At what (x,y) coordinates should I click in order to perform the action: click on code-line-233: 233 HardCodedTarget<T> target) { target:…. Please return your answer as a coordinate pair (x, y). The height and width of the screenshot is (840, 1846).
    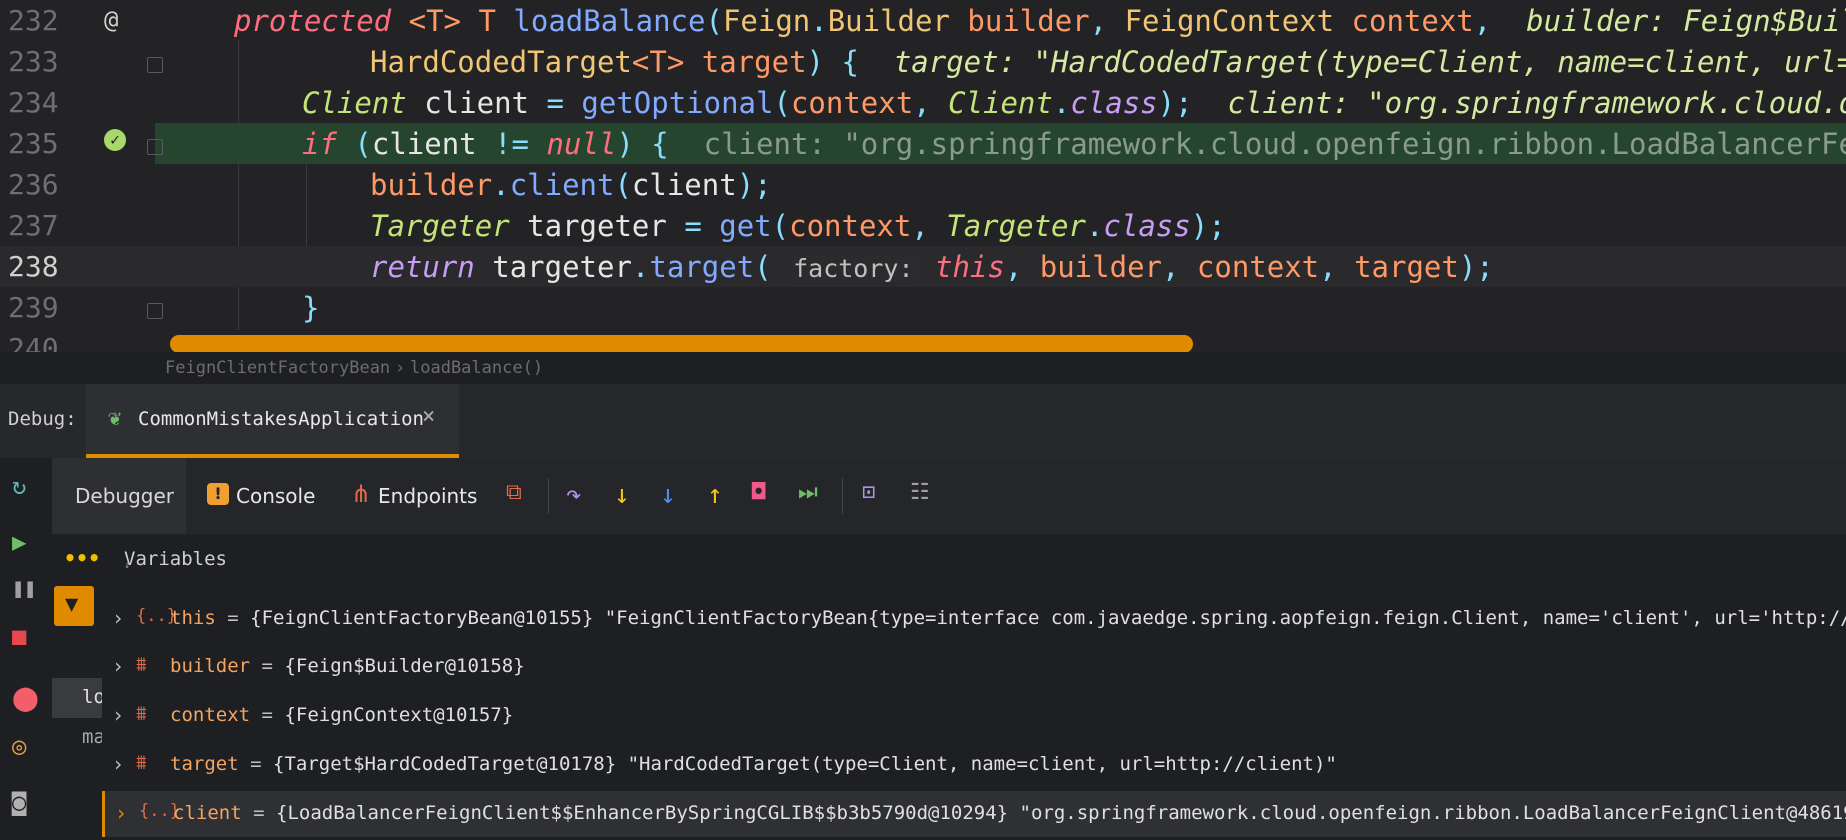
    Looking at the image, I should click on (923, 61).